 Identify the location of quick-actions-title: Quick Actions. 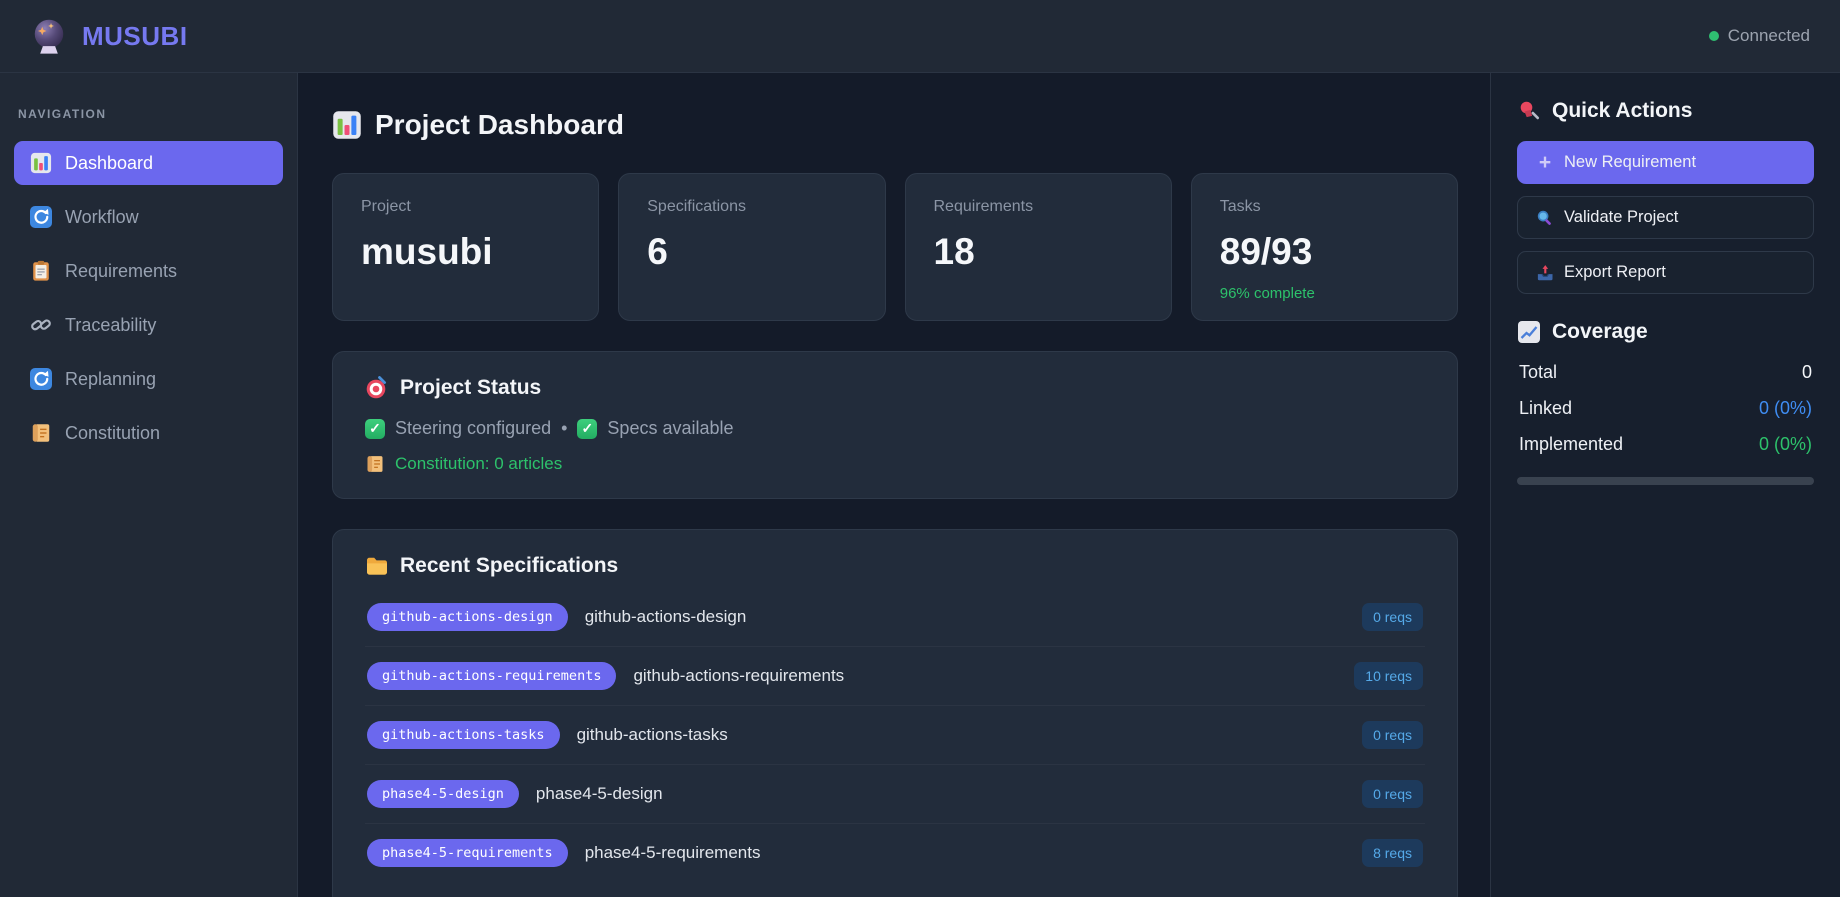
(1665, 111).